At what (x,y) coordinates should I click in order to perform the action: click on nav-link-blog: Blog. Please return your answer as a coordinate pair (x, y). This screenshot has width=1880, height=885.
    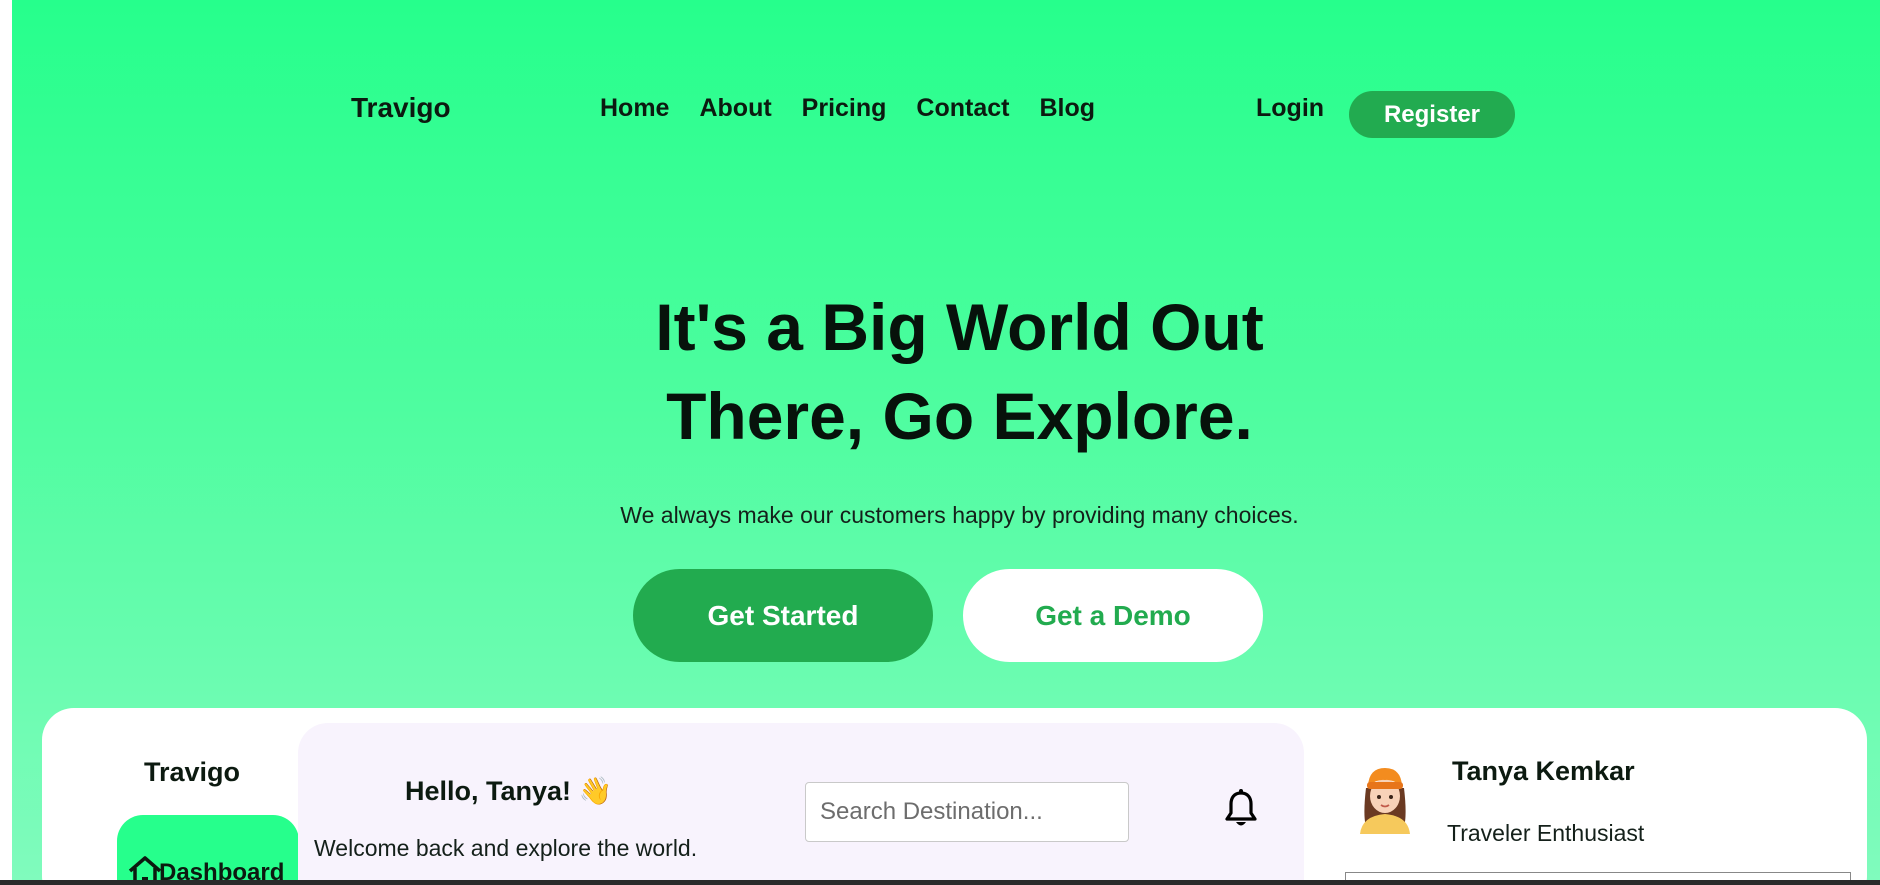
    Looking at the image, I should click on (1067, 108).